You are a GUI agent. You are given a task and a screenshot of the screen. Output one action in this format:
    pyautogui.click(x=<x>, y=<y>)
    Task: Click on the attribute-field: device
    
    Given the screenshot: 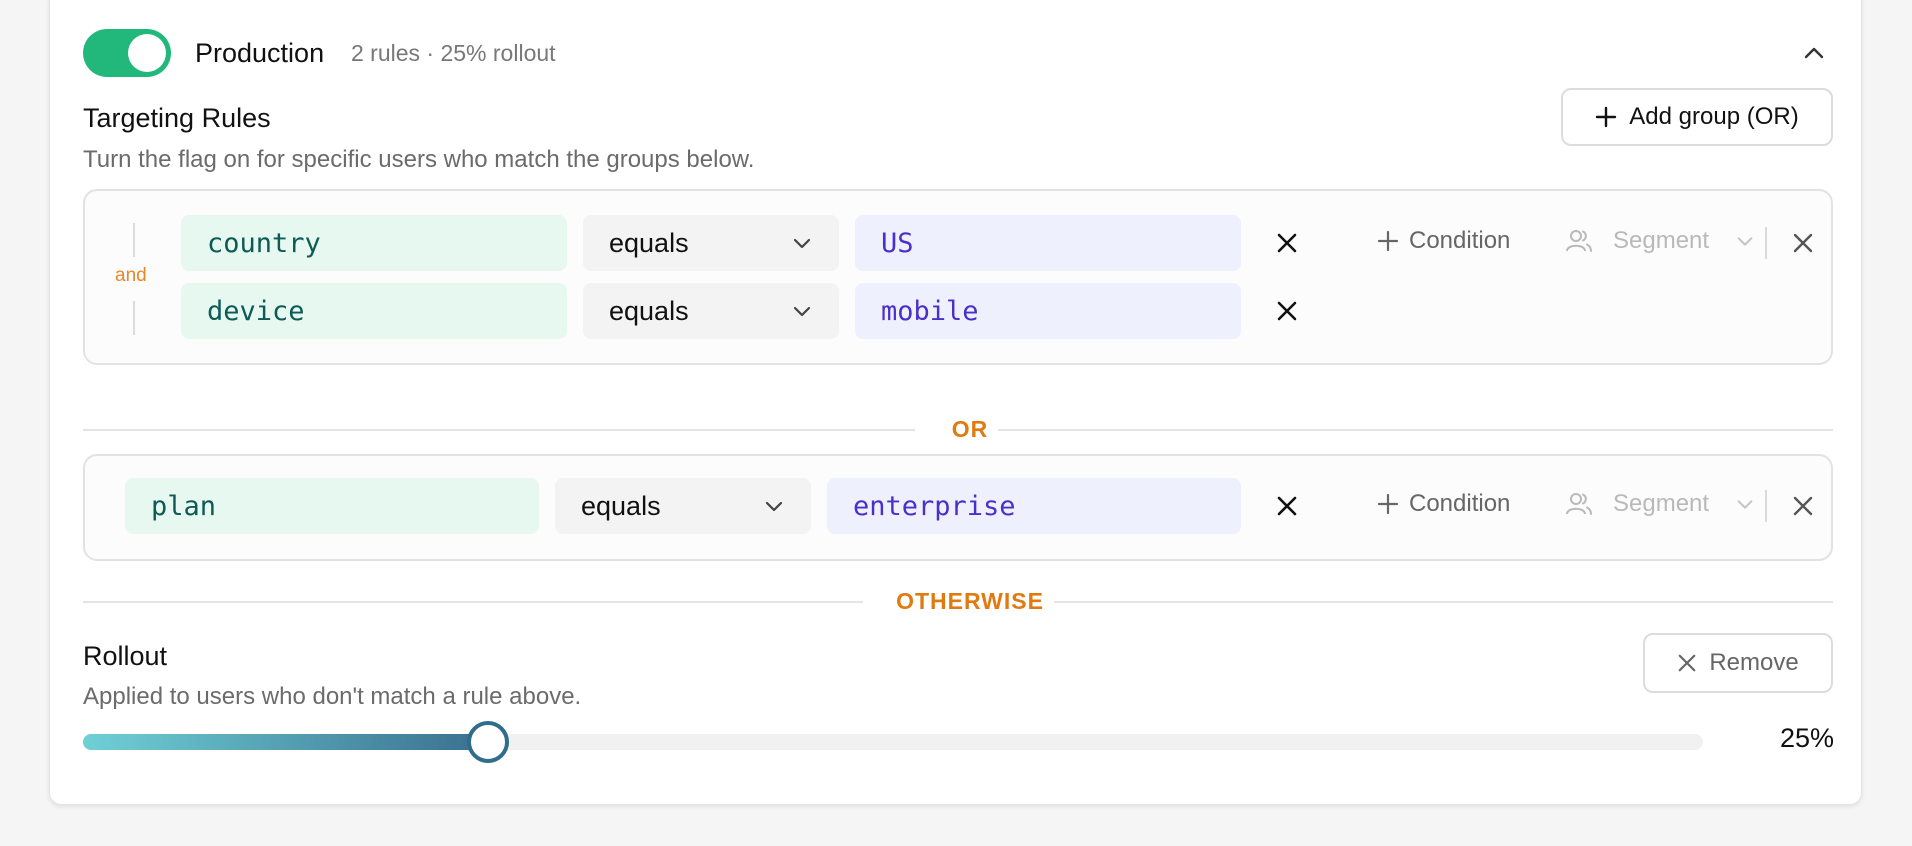 What is the action you would take?
    pyautogui.click(x=374, y=311)
    